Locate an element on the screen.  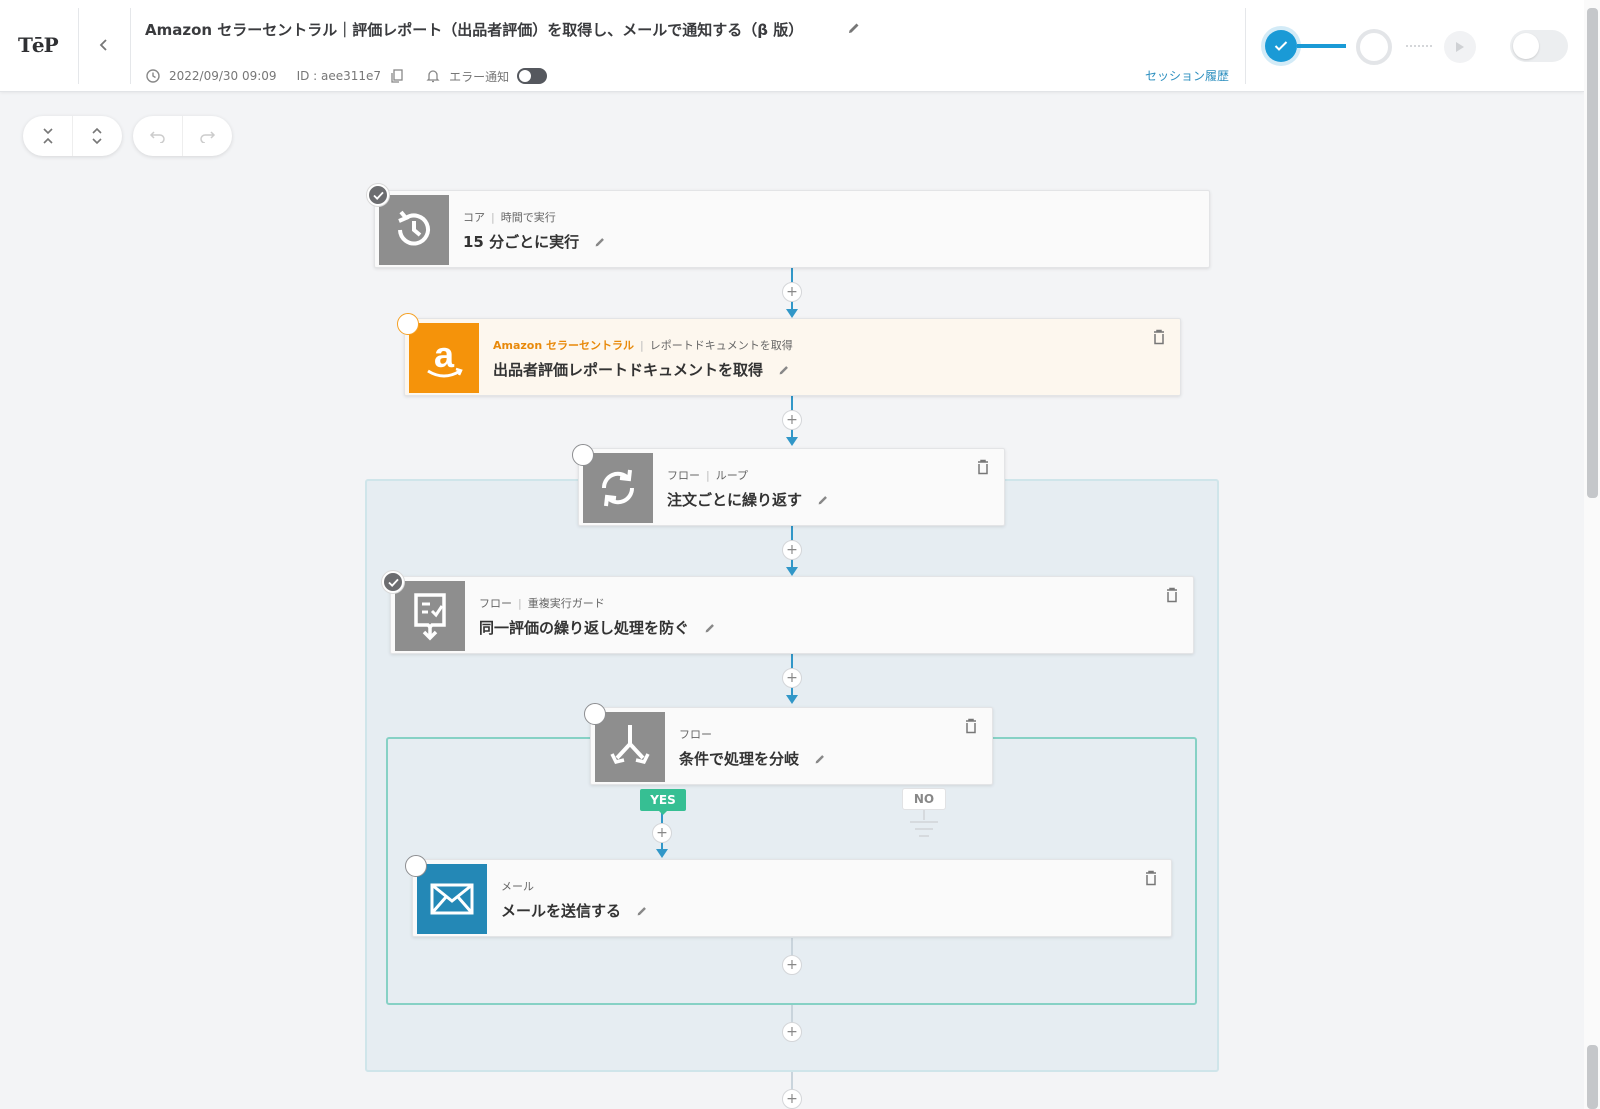
step-card-branch: フロー 条件で処理を分岐 is located at coordinates (791, 746).